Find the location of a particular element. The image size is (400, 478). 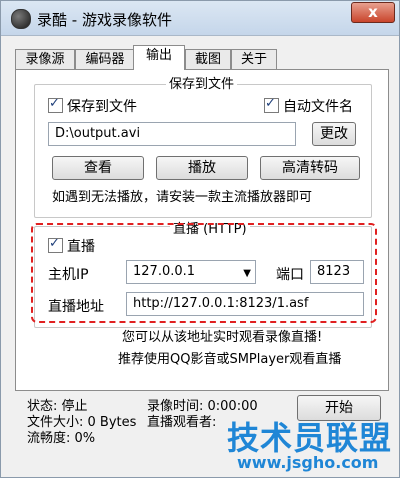

playback-hint: 如遇到无法播放，请安装一款主流播放器即可 is located at coordinates (182, 197).